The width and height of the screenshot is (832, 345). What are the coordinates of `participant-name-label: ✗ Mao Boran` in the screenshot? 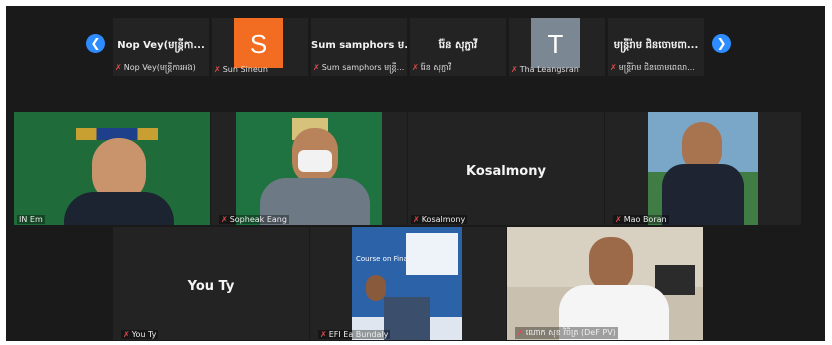 It's located at (641, 219).